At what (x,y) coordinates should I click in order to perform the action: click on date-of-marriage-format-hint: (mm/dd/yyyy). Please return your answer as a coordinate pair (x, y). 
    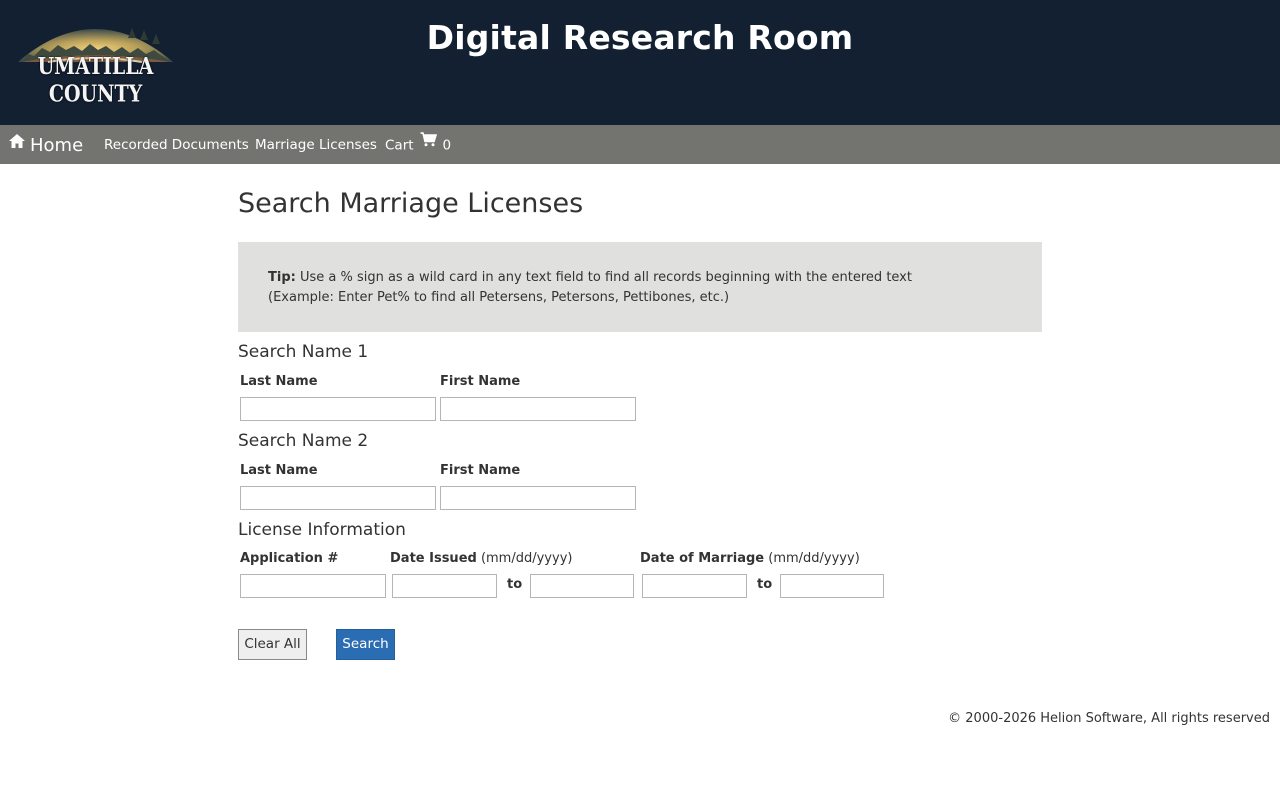
    Looking at the image, I should click on (812, 558).